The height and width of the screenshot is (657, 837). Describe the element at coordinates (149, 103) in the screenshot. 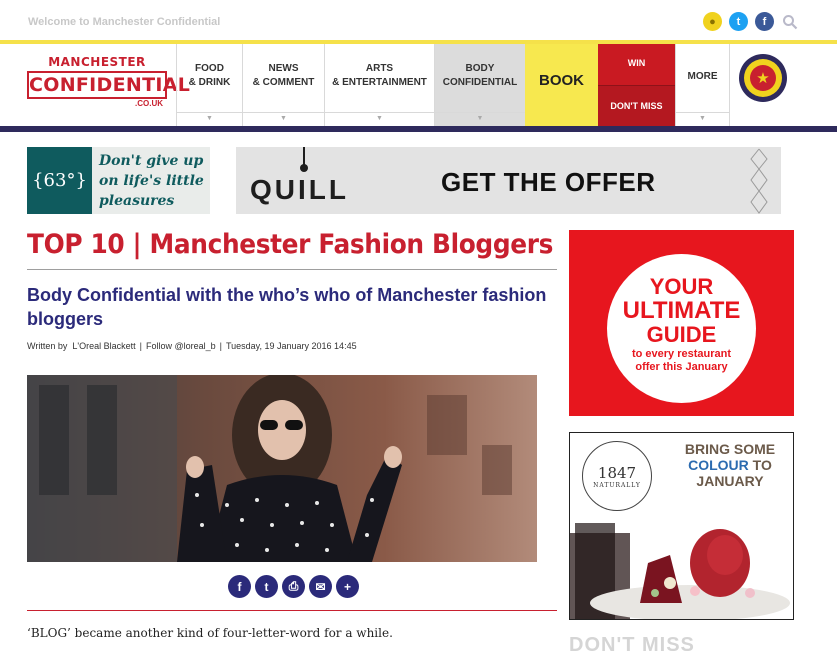

I see `logo-line-3: .CO.UK` at that location.